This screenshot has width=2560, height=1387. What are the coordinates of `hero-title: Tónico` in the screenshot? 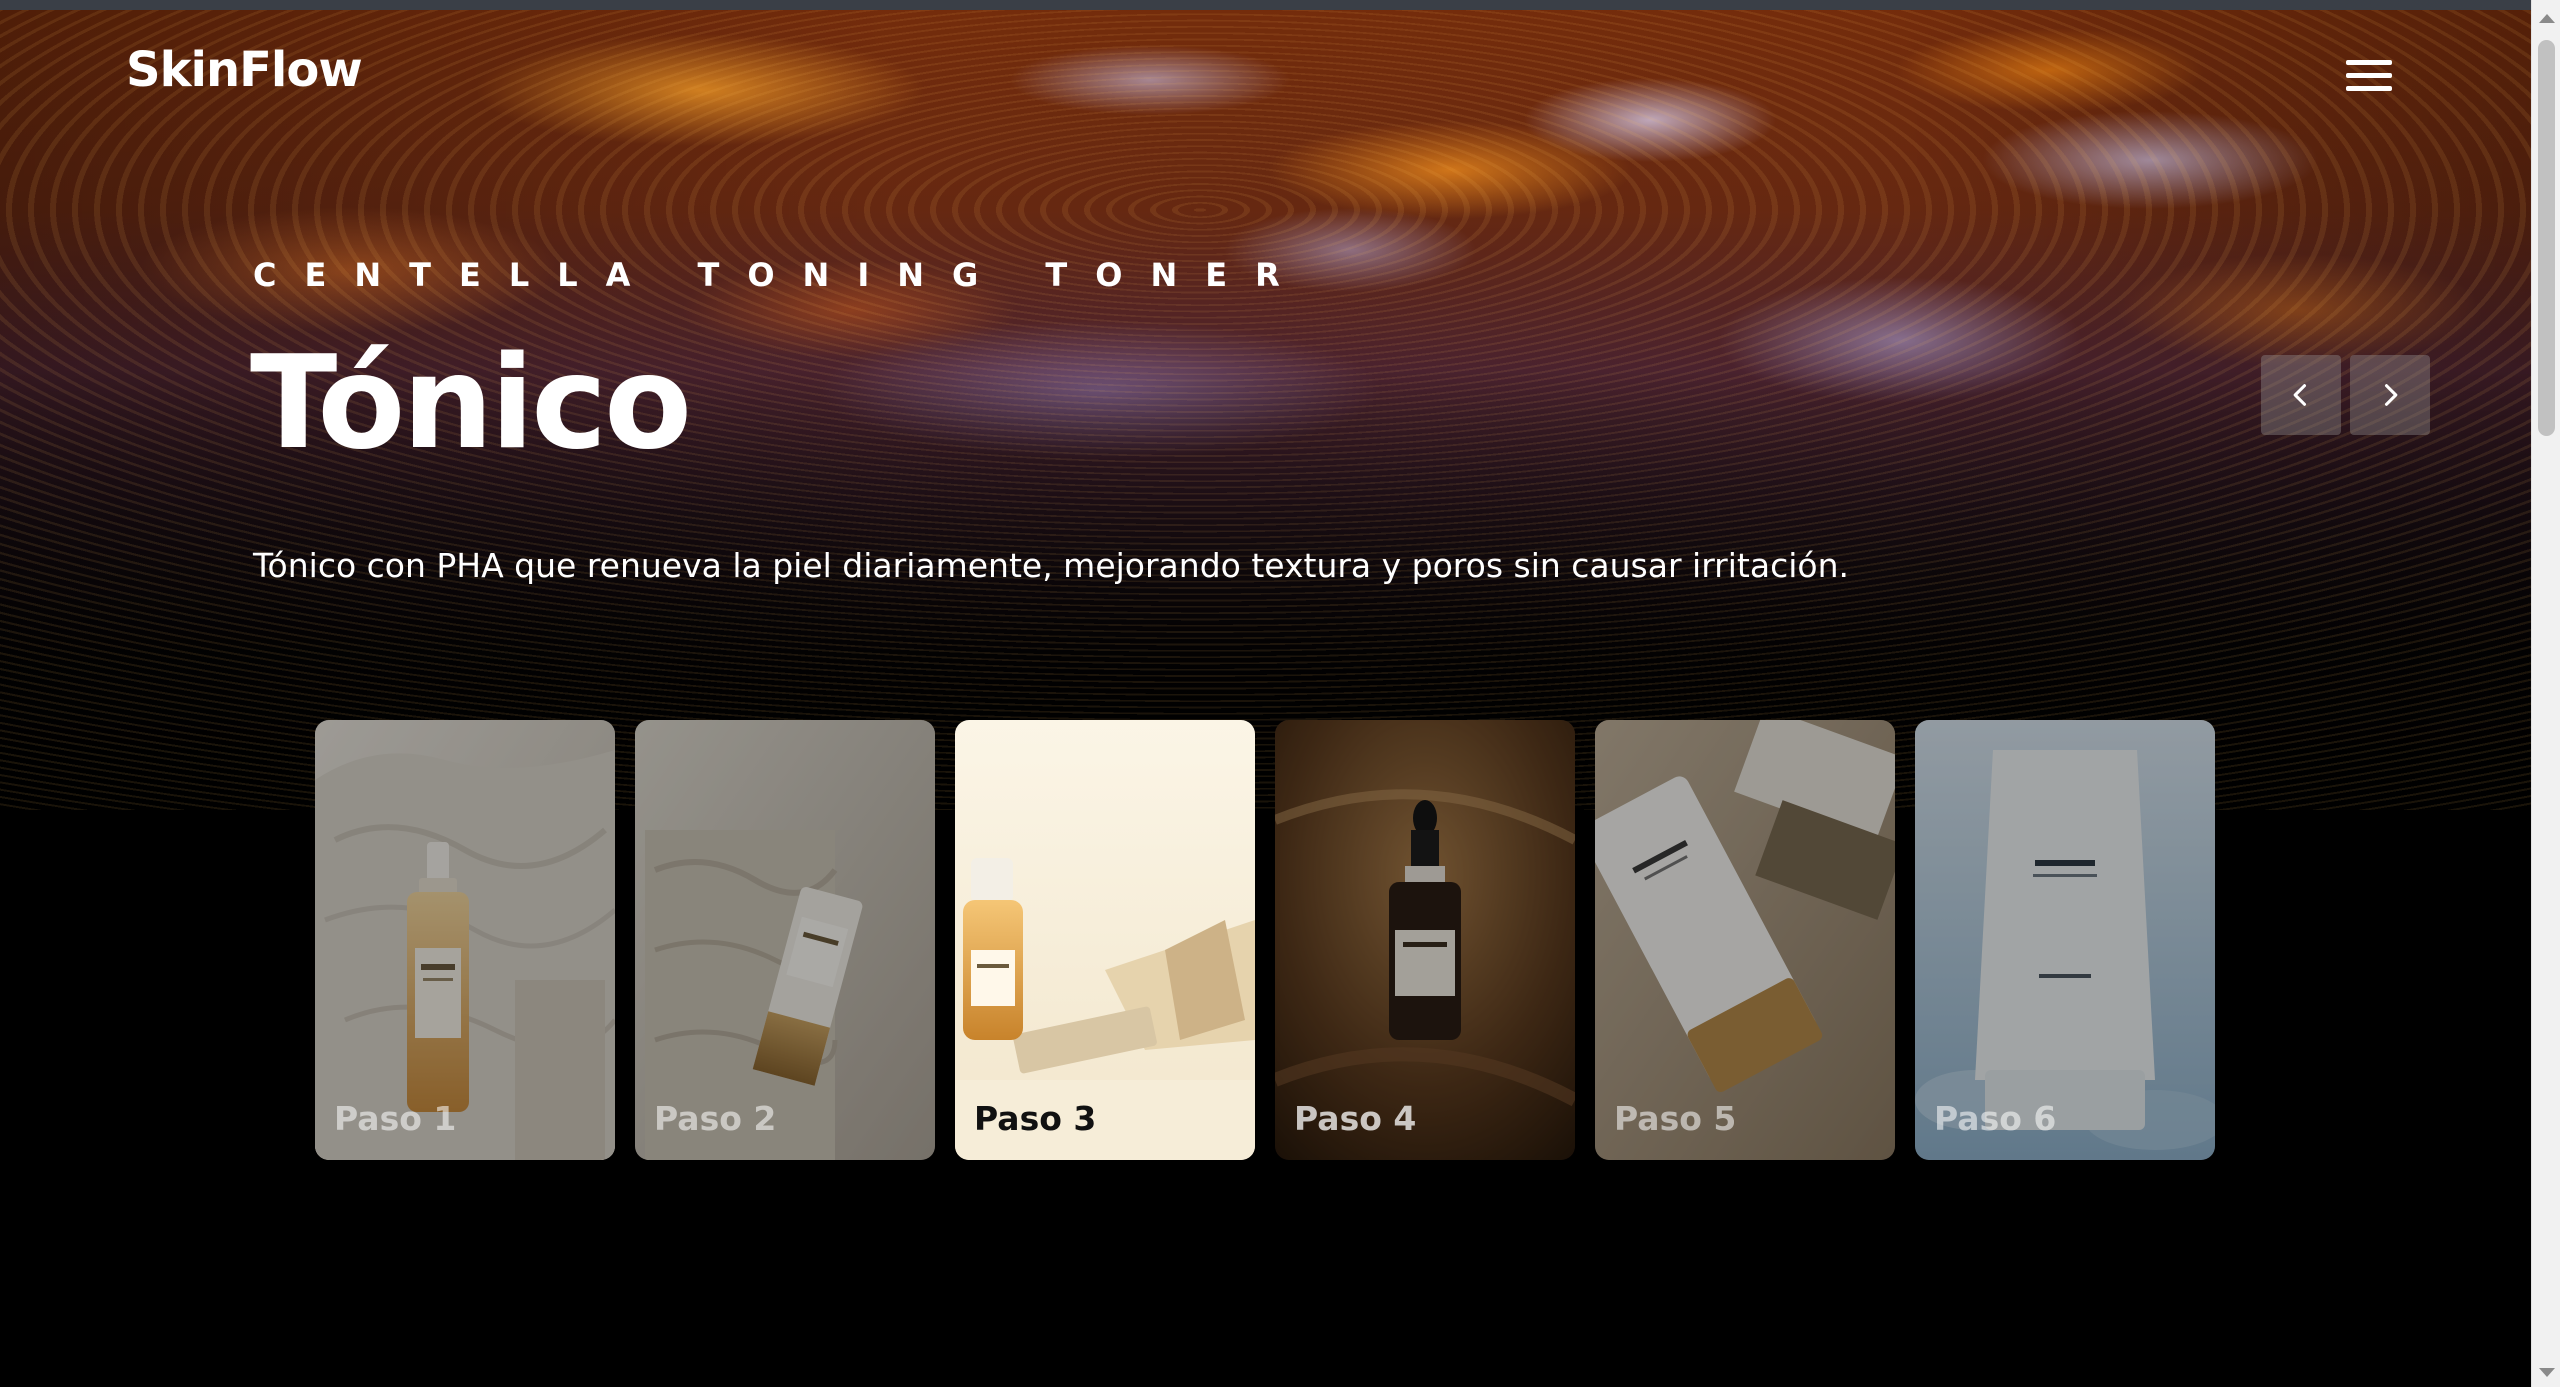 It's located at (471, 403).